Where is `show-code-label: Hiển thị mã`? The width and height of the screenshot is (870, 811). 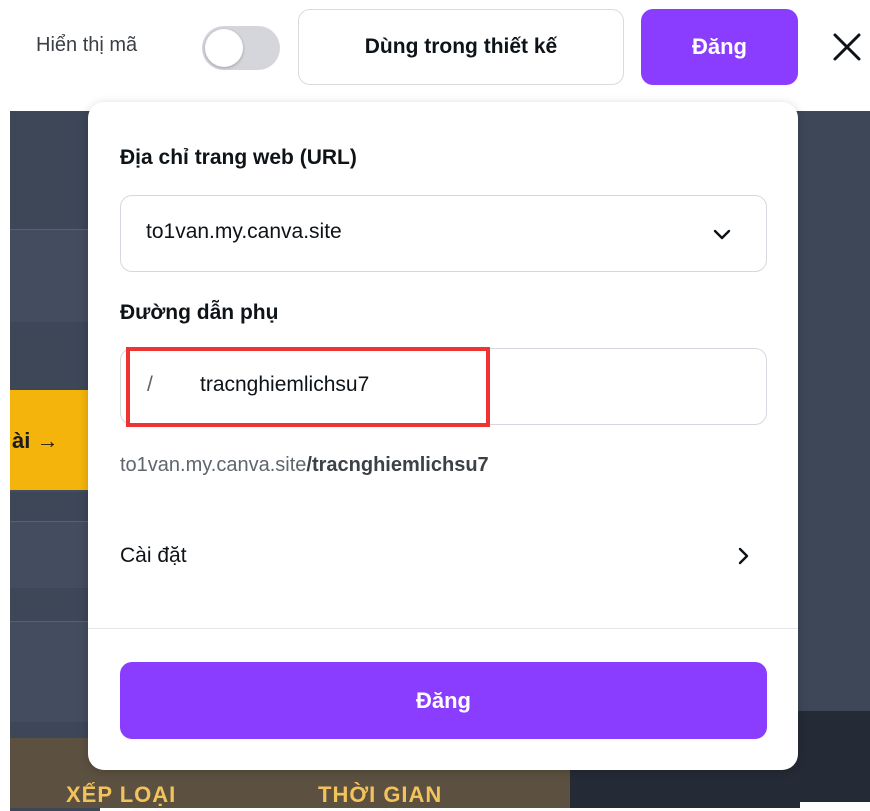
show-code-label: Hiển thị mã is located at coordinates (87, 45).